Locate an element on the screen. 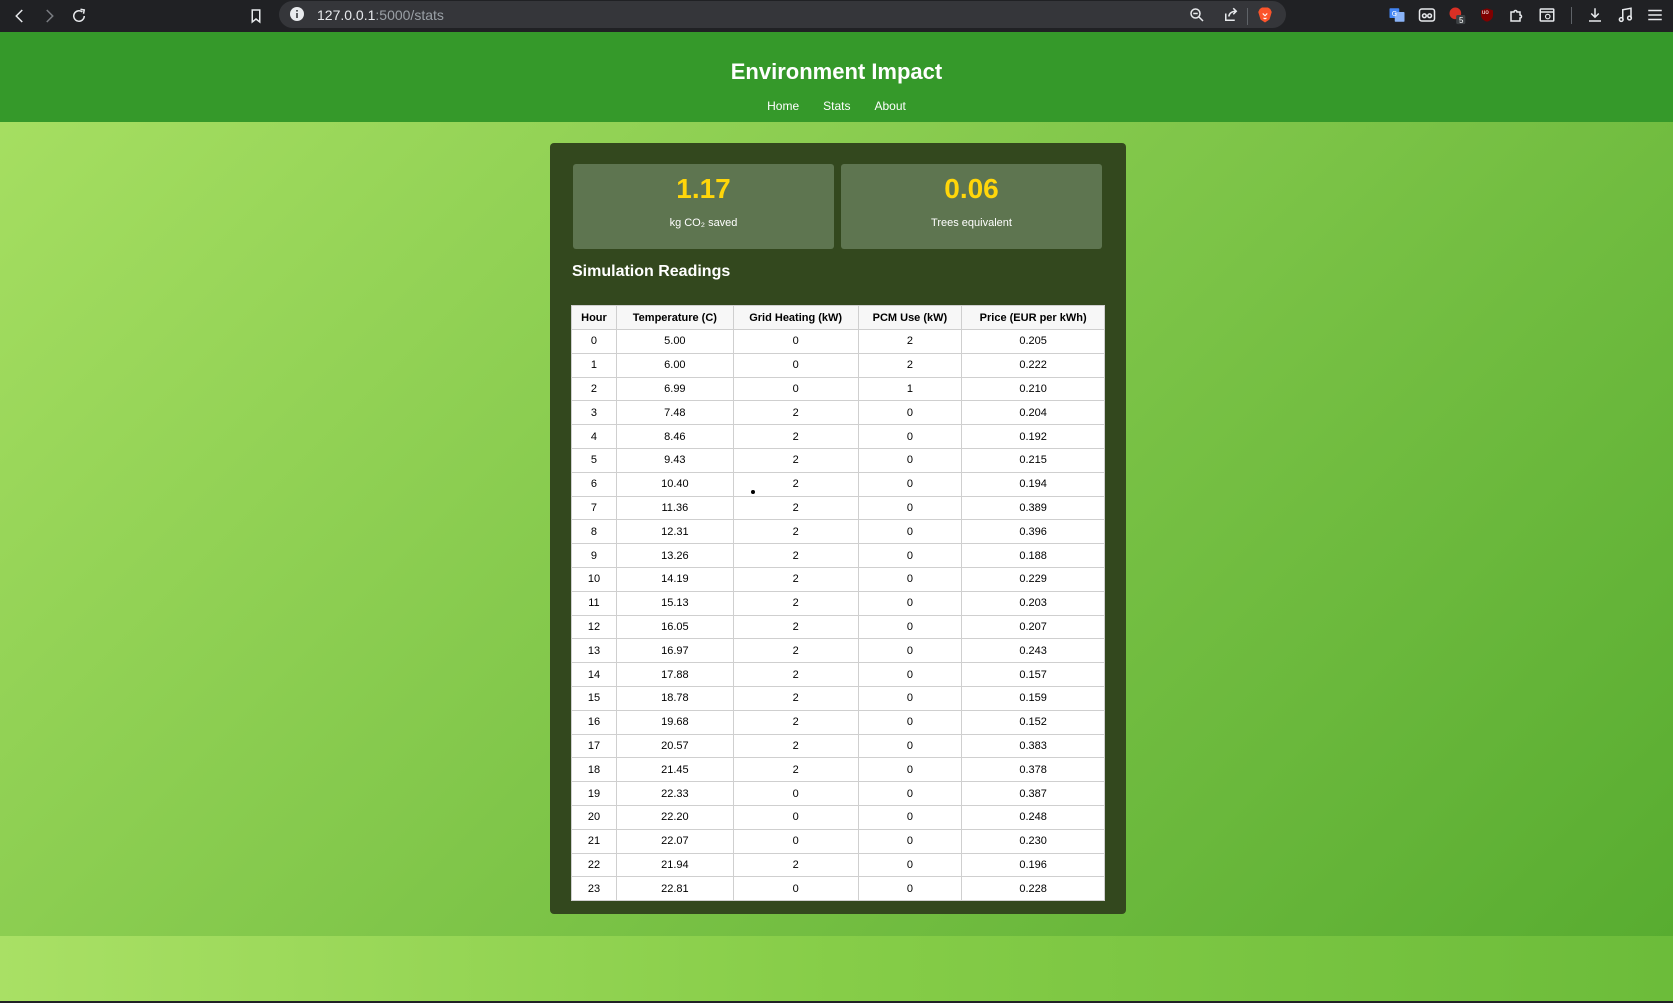 This screenshot has height=1003, width=1673. column-header-temperature: Temperature (C) is located at coordinates (674, 317).